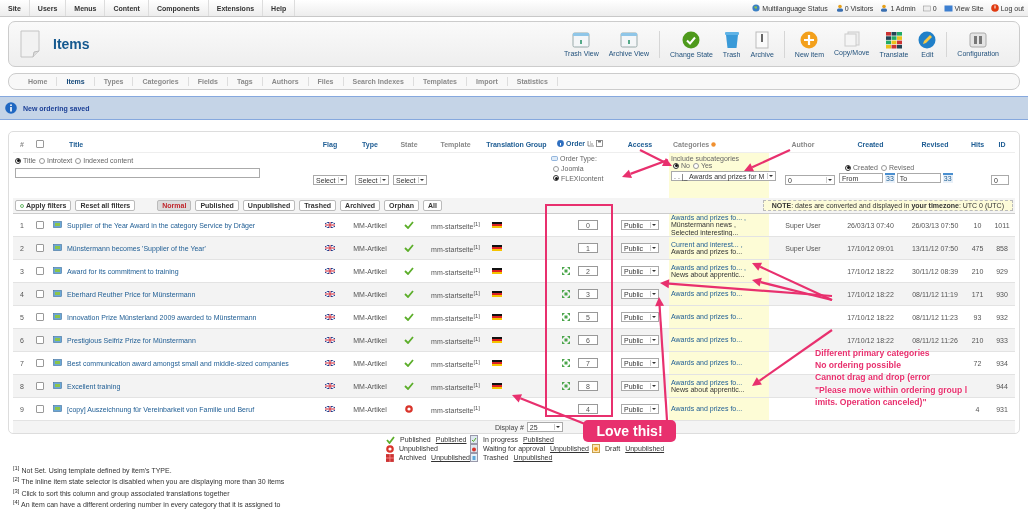 The width and height of the screenshot is (1028, 512). I want to click on flags-icon, so click(893, 39).